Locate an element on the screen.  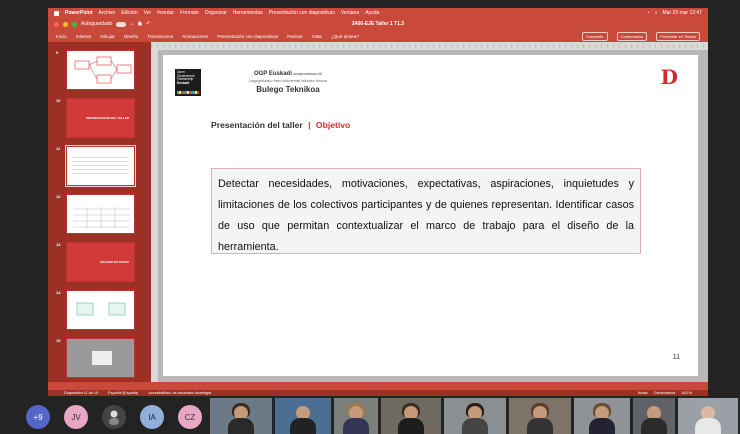
thumbnail-slide-13: 13 SIGUIENTES PASOS is located at coordinates (95, 262).